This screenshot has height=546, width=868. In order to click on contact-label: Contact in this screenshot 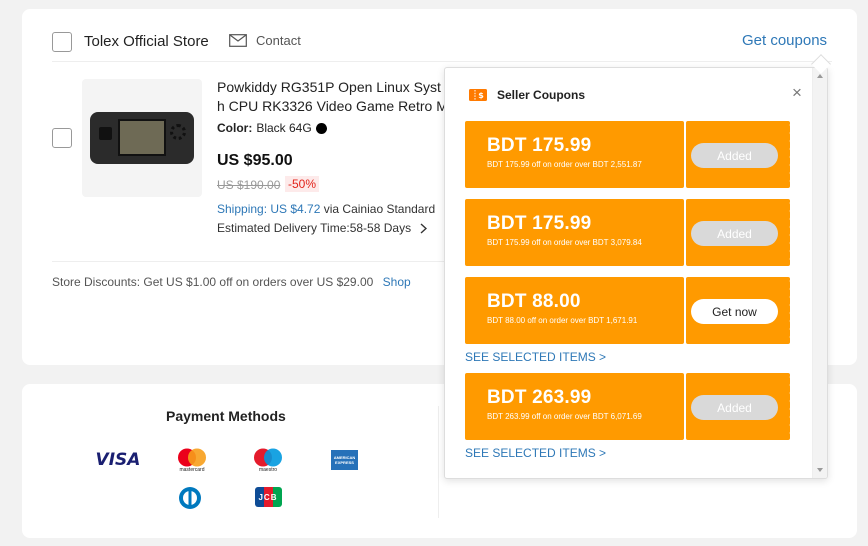, I will do `click(278, 40)`.